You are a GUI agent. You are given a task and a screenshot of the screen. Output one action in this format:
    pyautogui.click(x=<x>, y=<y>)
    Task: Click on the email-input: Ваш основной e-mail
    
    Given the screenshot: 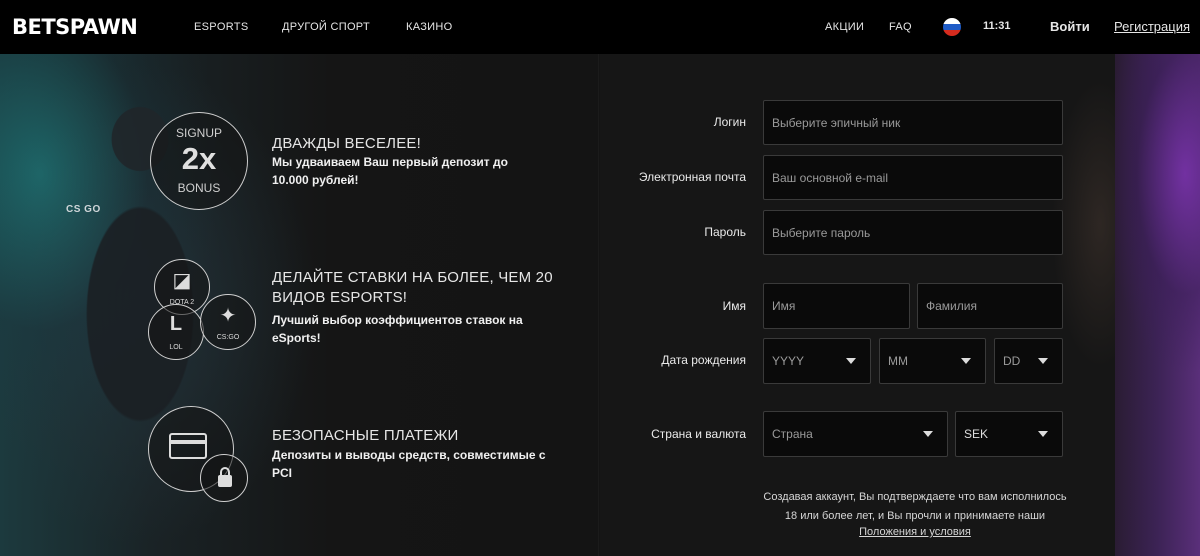 What is the action you would take?
    pyautogui.click(x=913, y=177)
    